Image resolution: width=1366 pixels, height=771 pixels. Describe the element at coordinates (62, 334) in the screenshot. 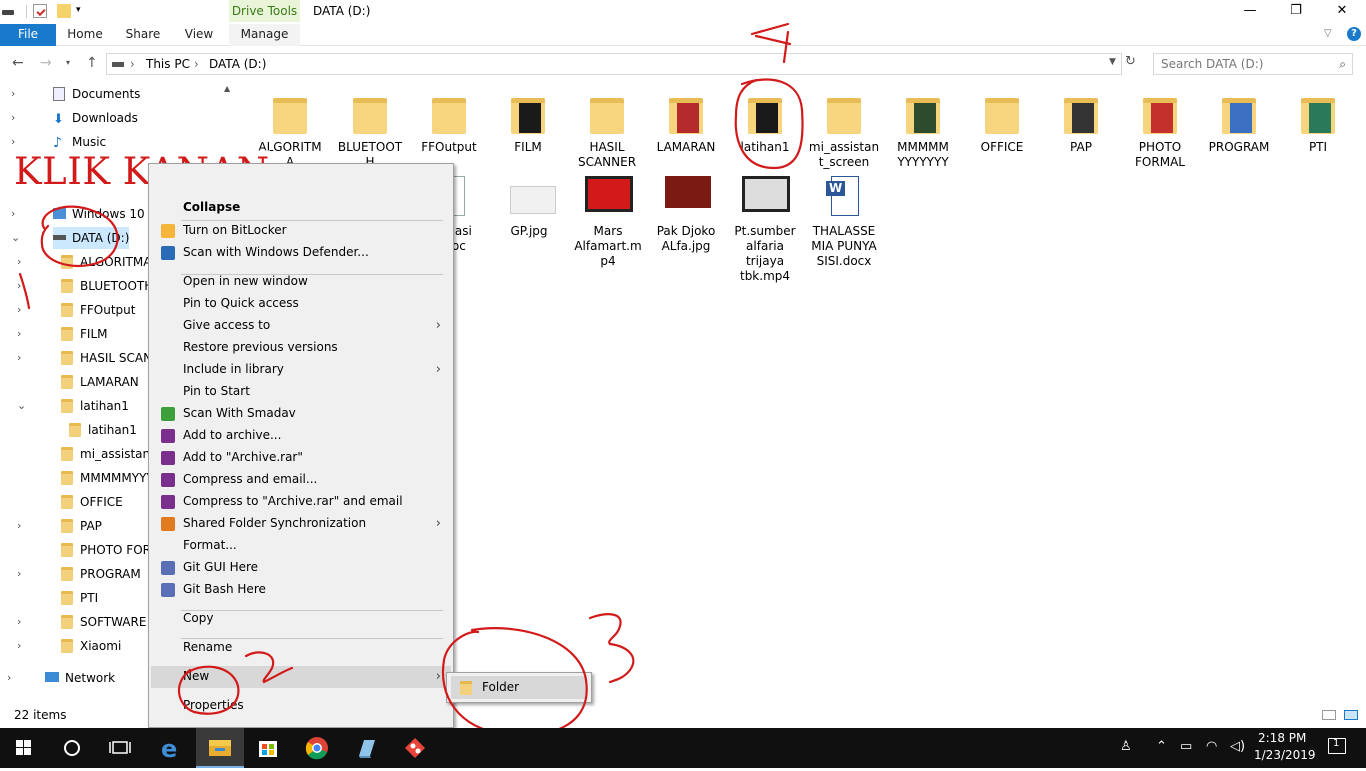

I see `nav-folder-4: › FILM` at that location.